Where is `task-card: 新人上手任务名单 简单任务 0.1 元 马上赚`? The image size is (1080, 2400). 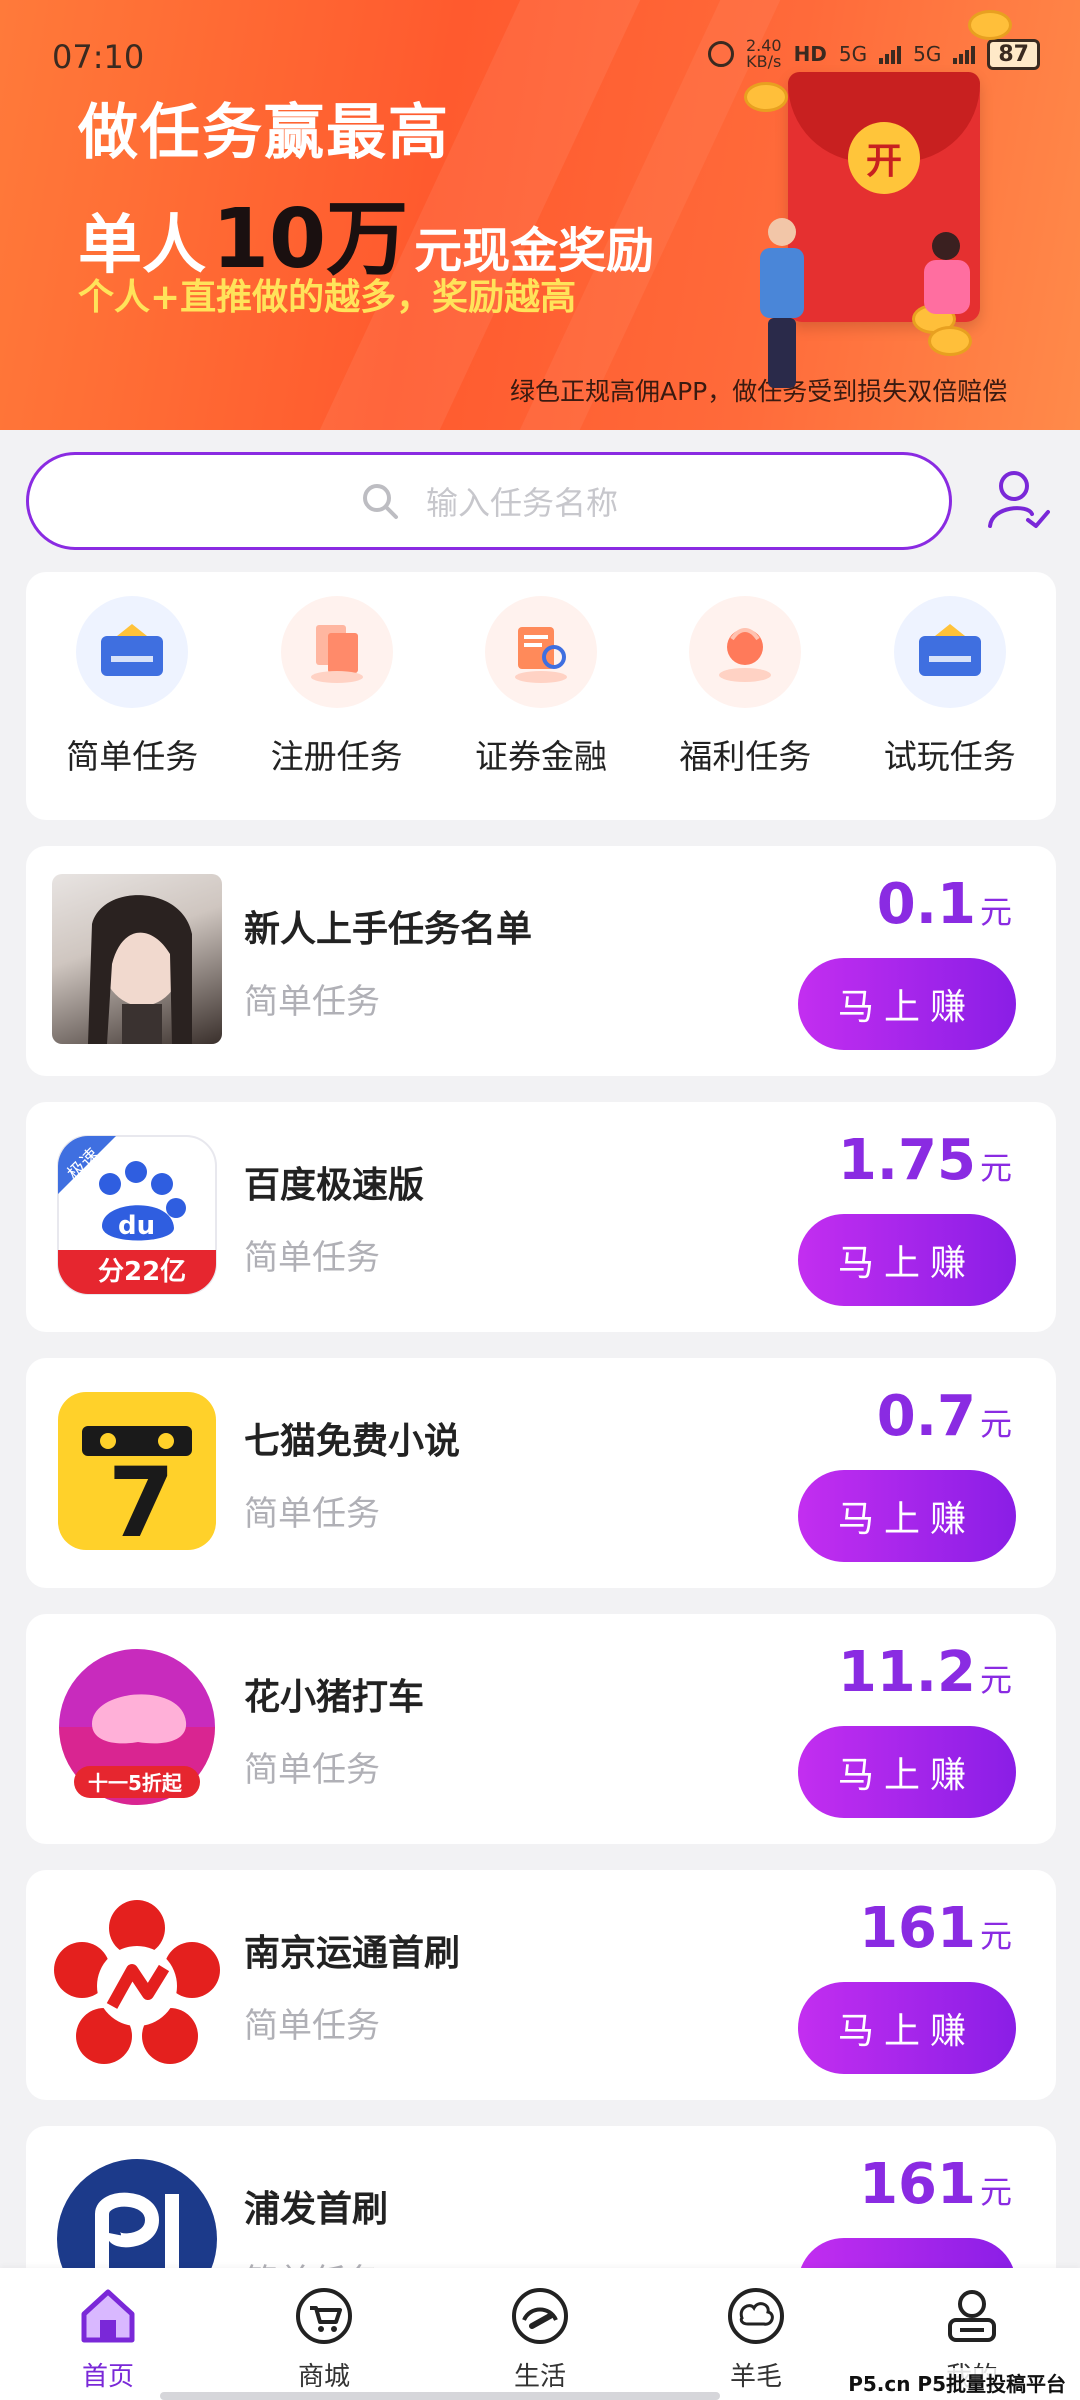 task-card: 新人上手任务名单 简单任务 0.1 元 马上赚 is located at coordinates (541, 961).